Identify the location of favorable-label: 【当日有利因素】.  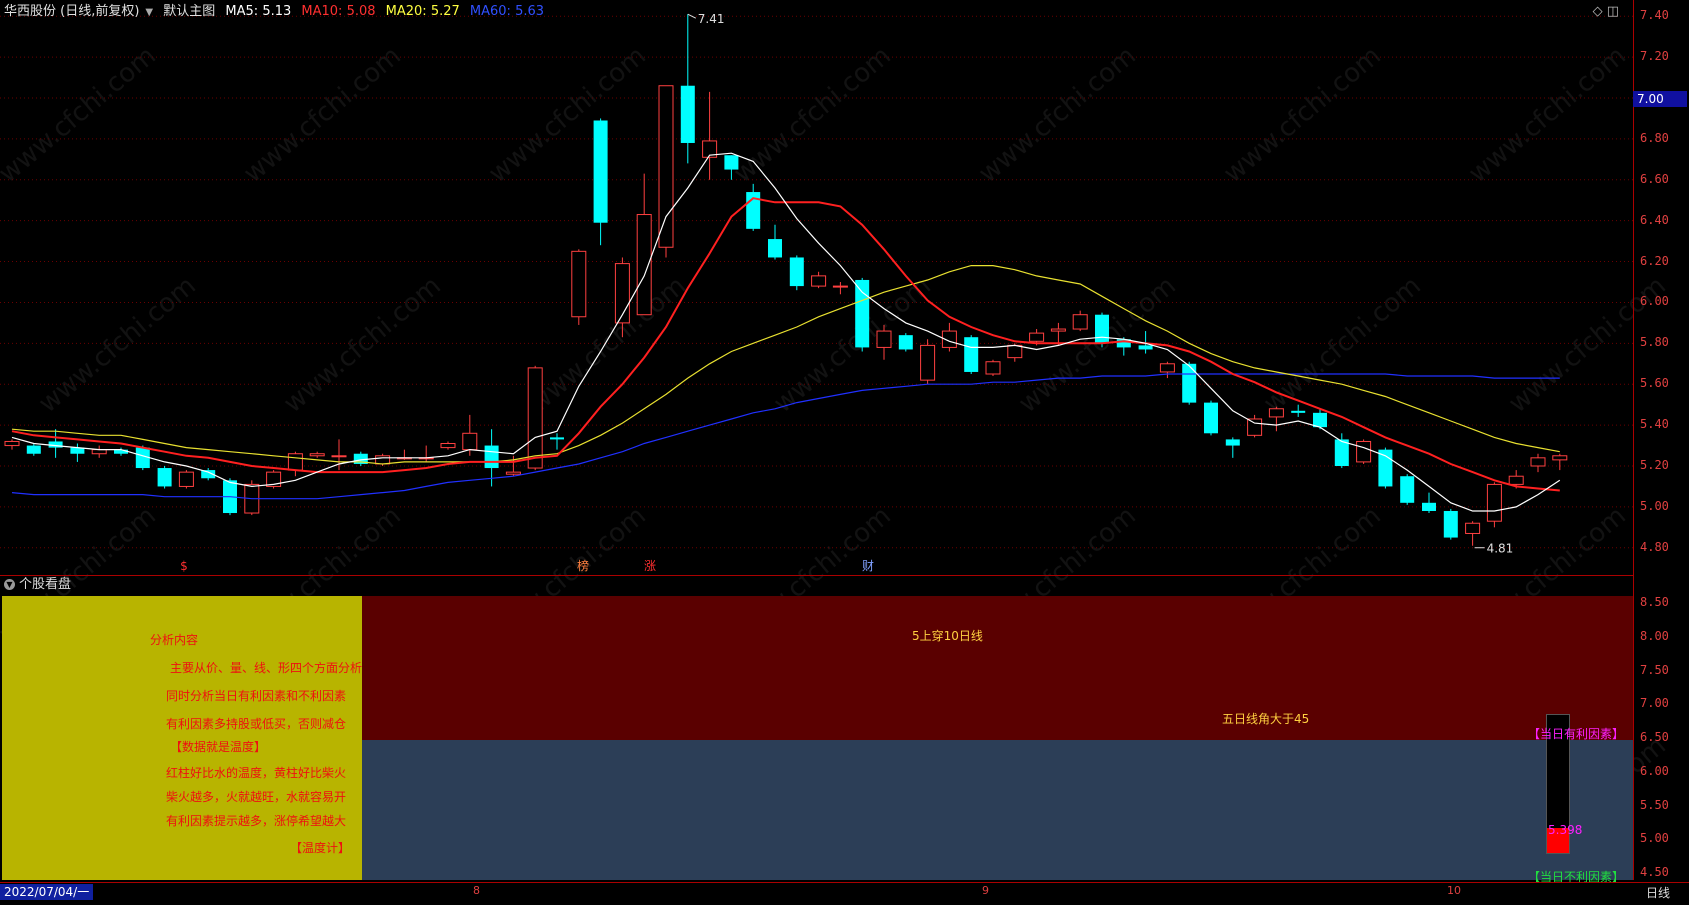
(1576, 734).